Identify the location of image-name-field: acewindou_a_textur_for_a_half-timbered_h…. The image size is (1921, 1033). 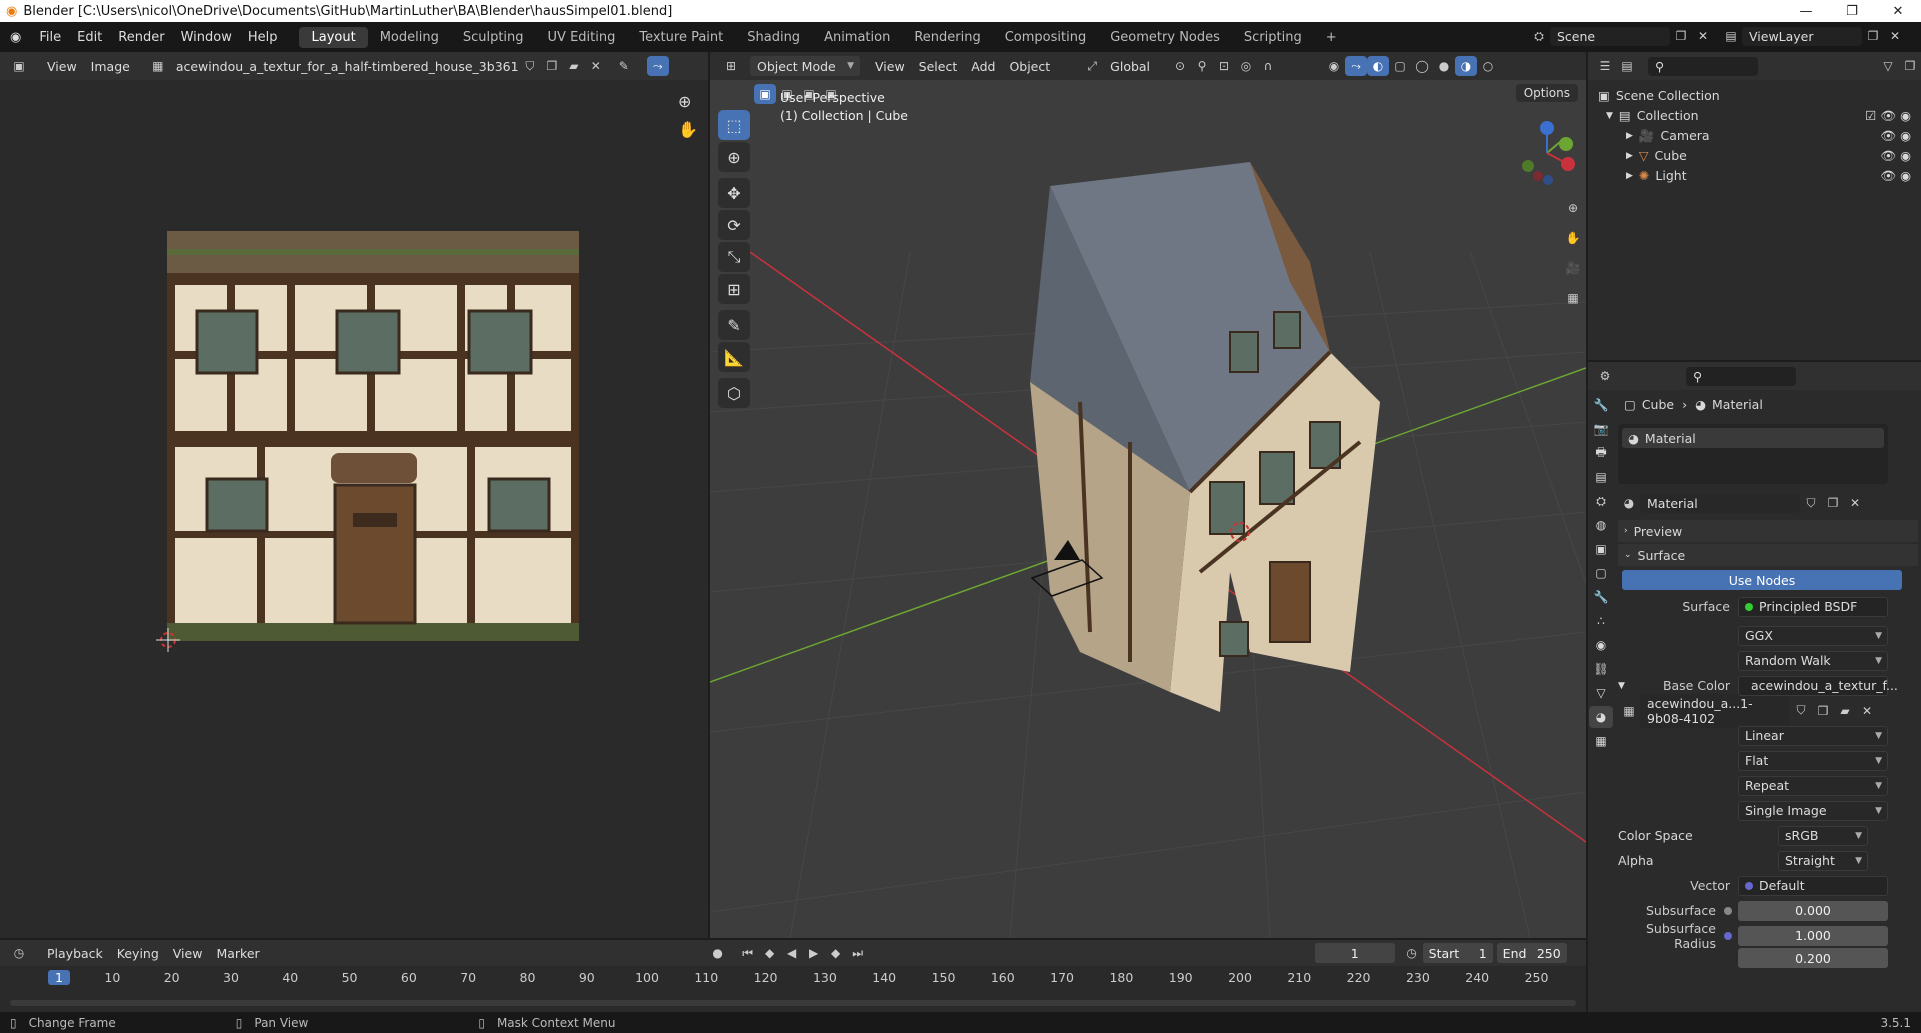
(344, 66).